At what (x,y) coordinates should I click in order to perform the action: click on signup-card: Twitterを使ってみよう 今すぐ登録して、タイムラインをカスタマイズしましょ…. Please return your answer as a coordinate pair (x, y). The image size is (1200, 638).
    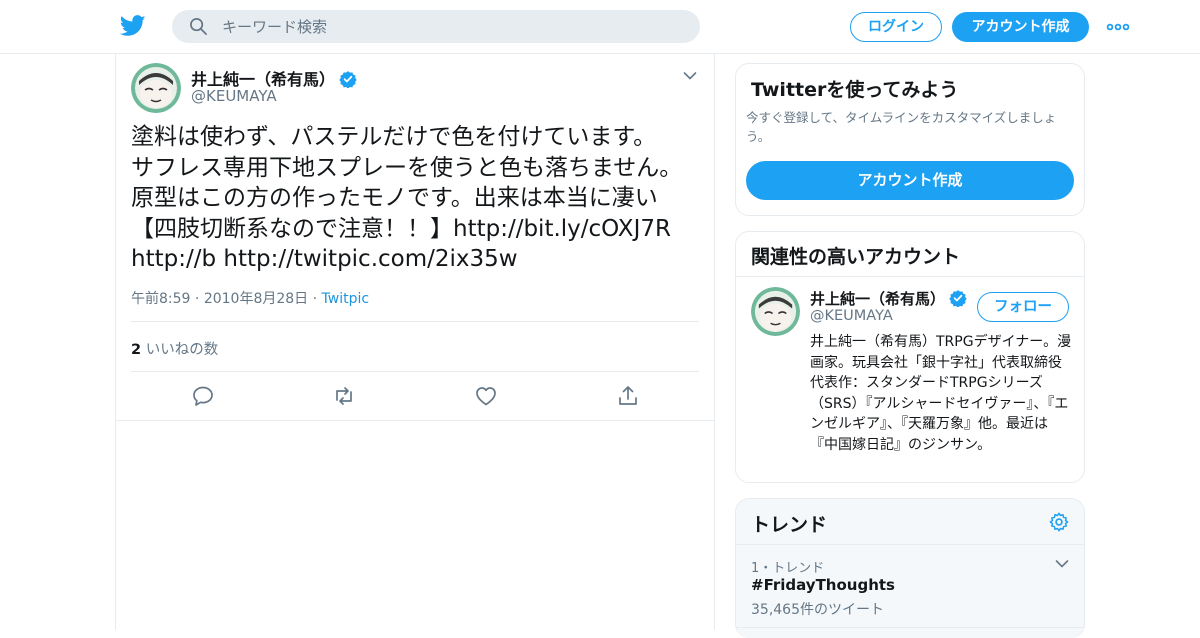
    Looking at the image, I should click on (910, 139).